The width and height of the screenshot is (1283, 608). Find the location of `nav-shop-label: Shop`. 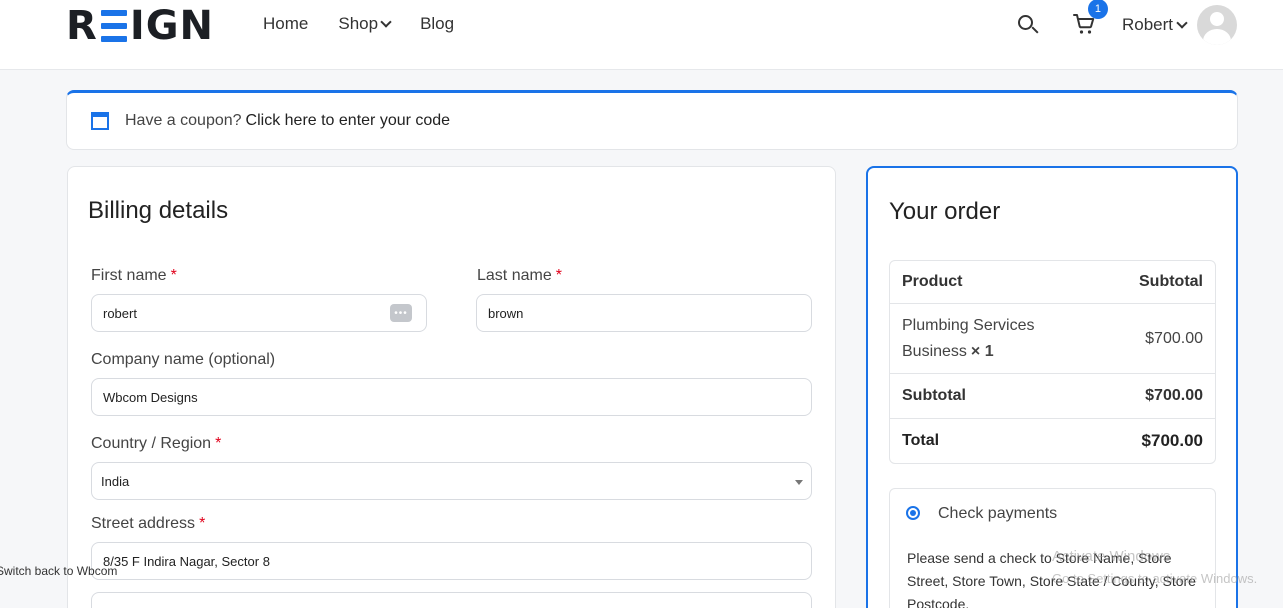

nav-shop-label: Shop is located at coordinates (358, 23).